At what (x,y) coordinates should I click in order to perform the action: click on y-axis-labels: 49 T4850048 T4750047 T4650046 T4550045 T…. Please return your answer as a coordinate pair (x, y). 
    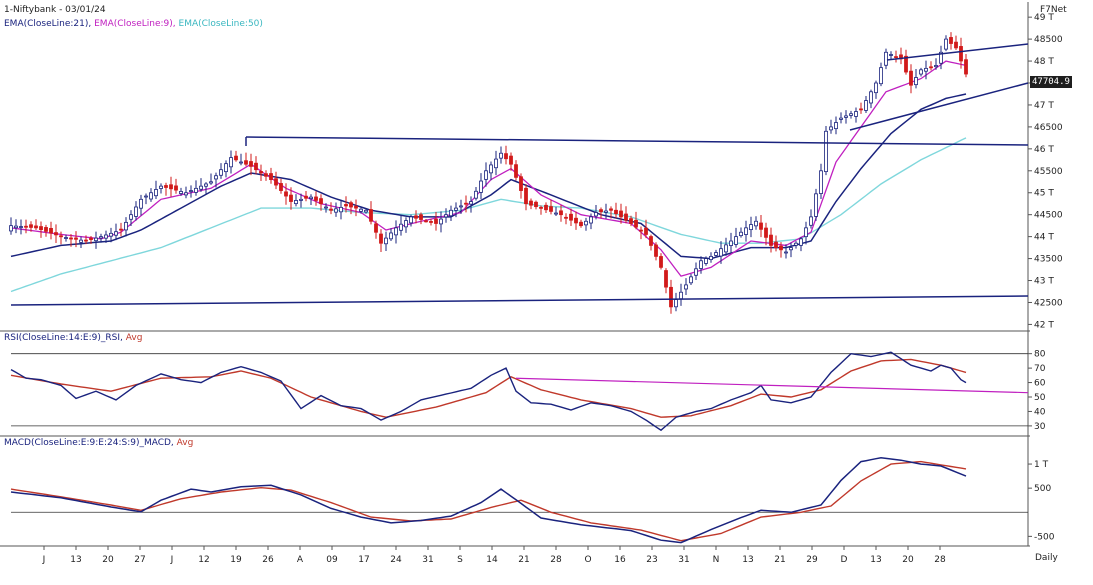
    Looking at the image, I should click on (1045, 277).